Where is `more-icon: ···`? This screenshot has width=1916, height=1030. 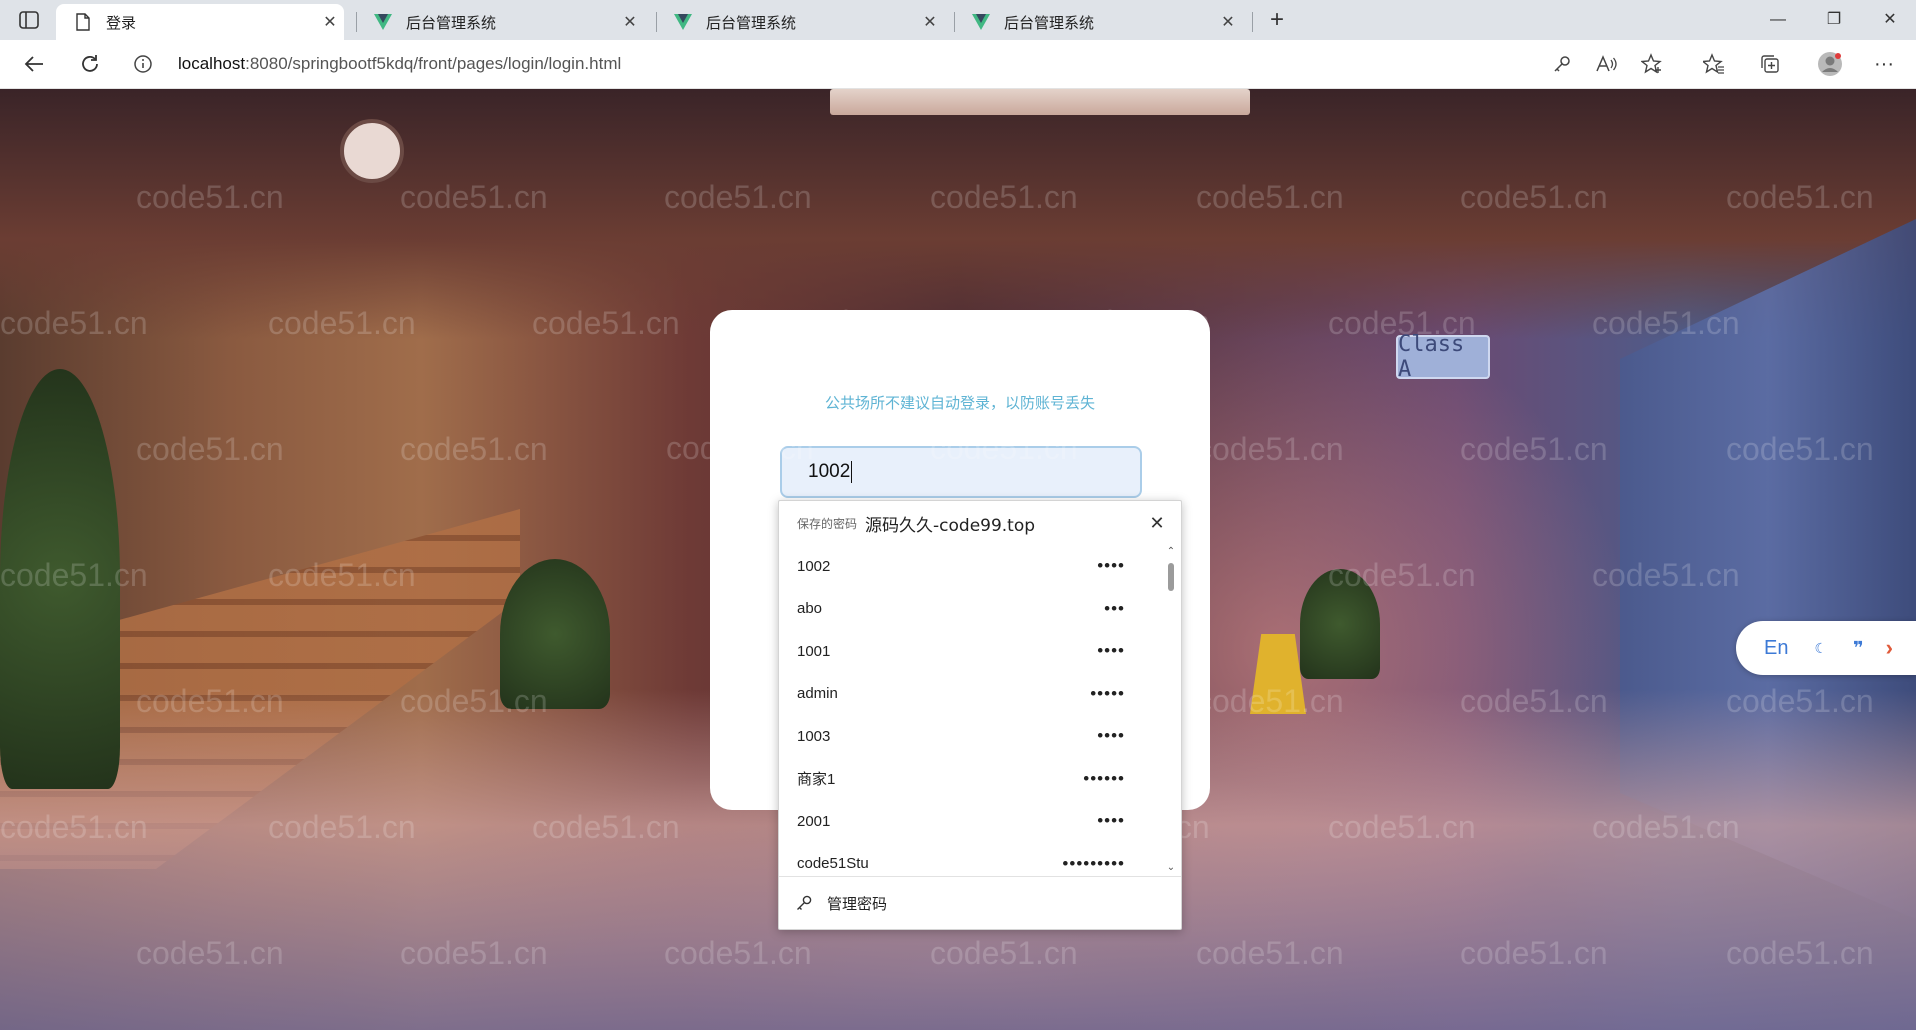 more-icon: ··· is located at coordinates (1884, 64).